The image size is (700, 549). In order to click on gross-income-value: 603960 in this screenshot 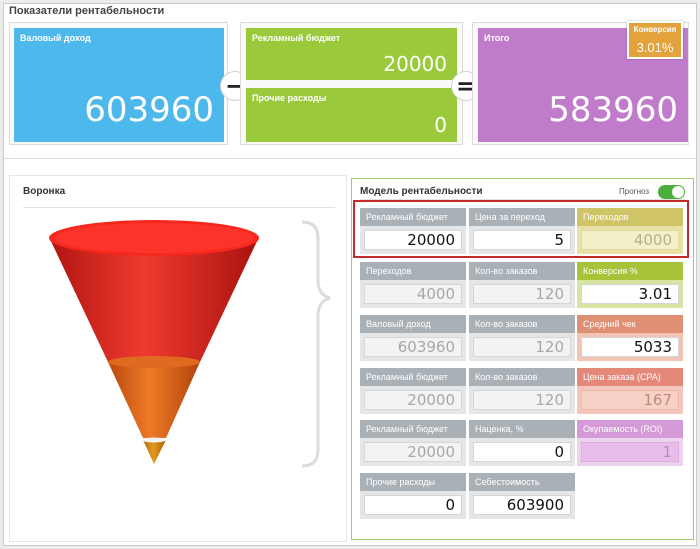, I will do `click(413, 347)`.